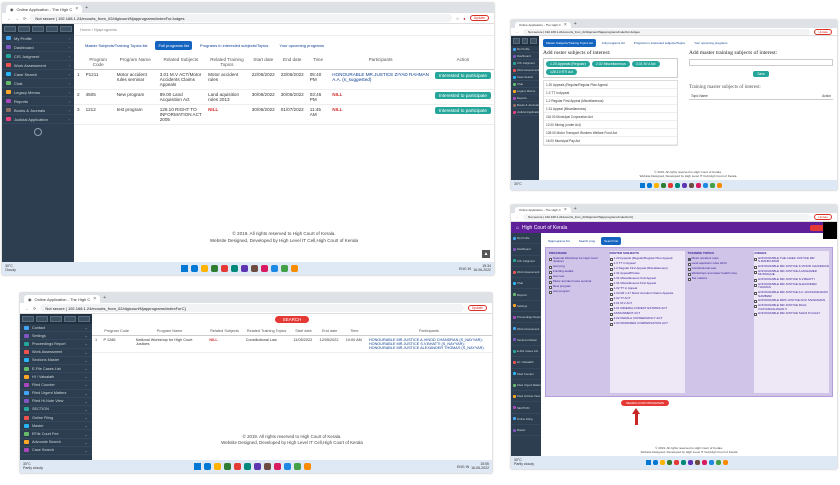 This screenshot has height=485, width=840. Describe the element at coordinates (710, 43) in the screenshot. I see `tab-upcoming-programs: Your upcoming programs` at that location.